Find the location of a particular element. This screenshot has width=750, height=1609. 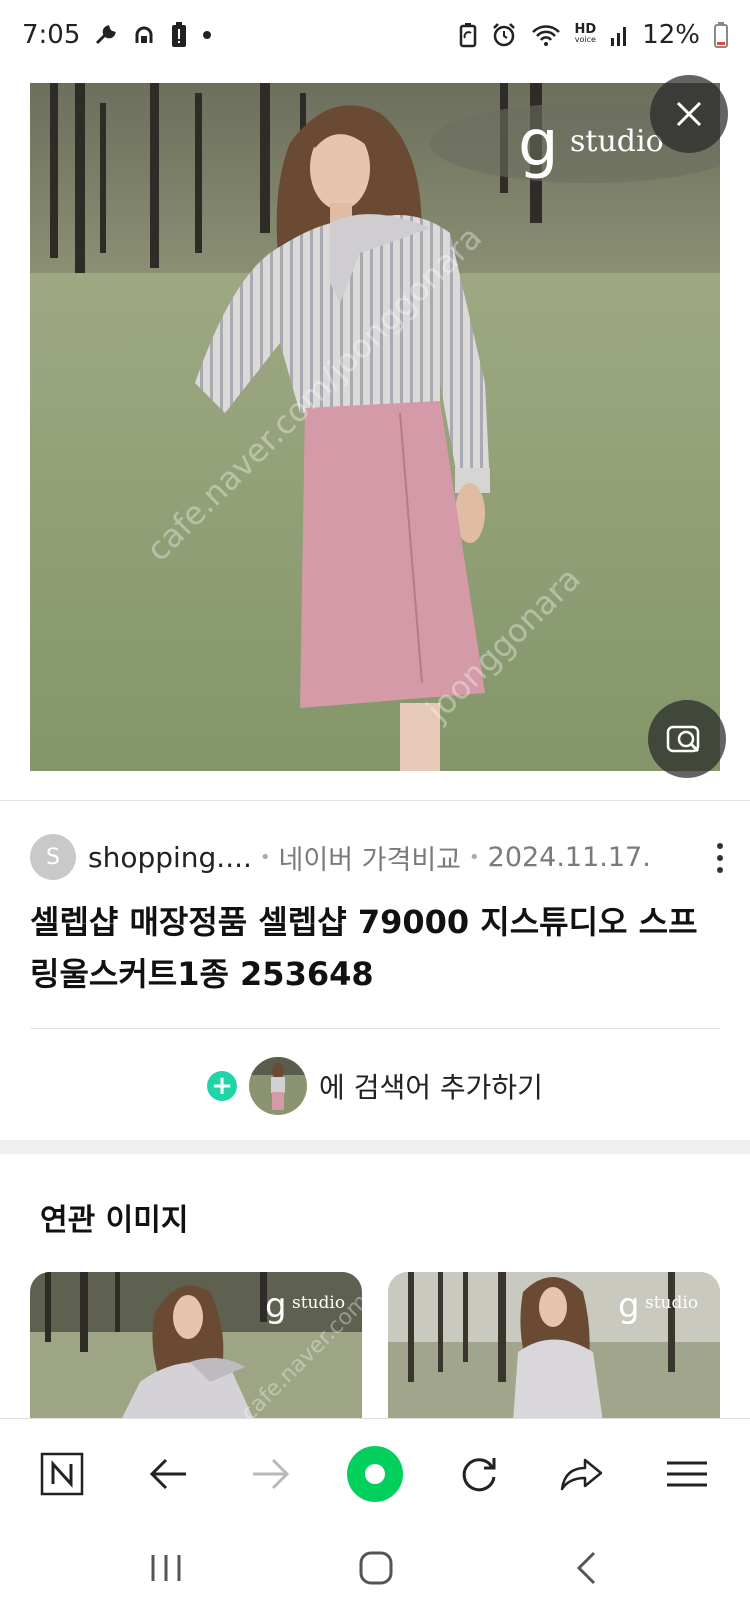

close-button is located at coordinates (689, 114).